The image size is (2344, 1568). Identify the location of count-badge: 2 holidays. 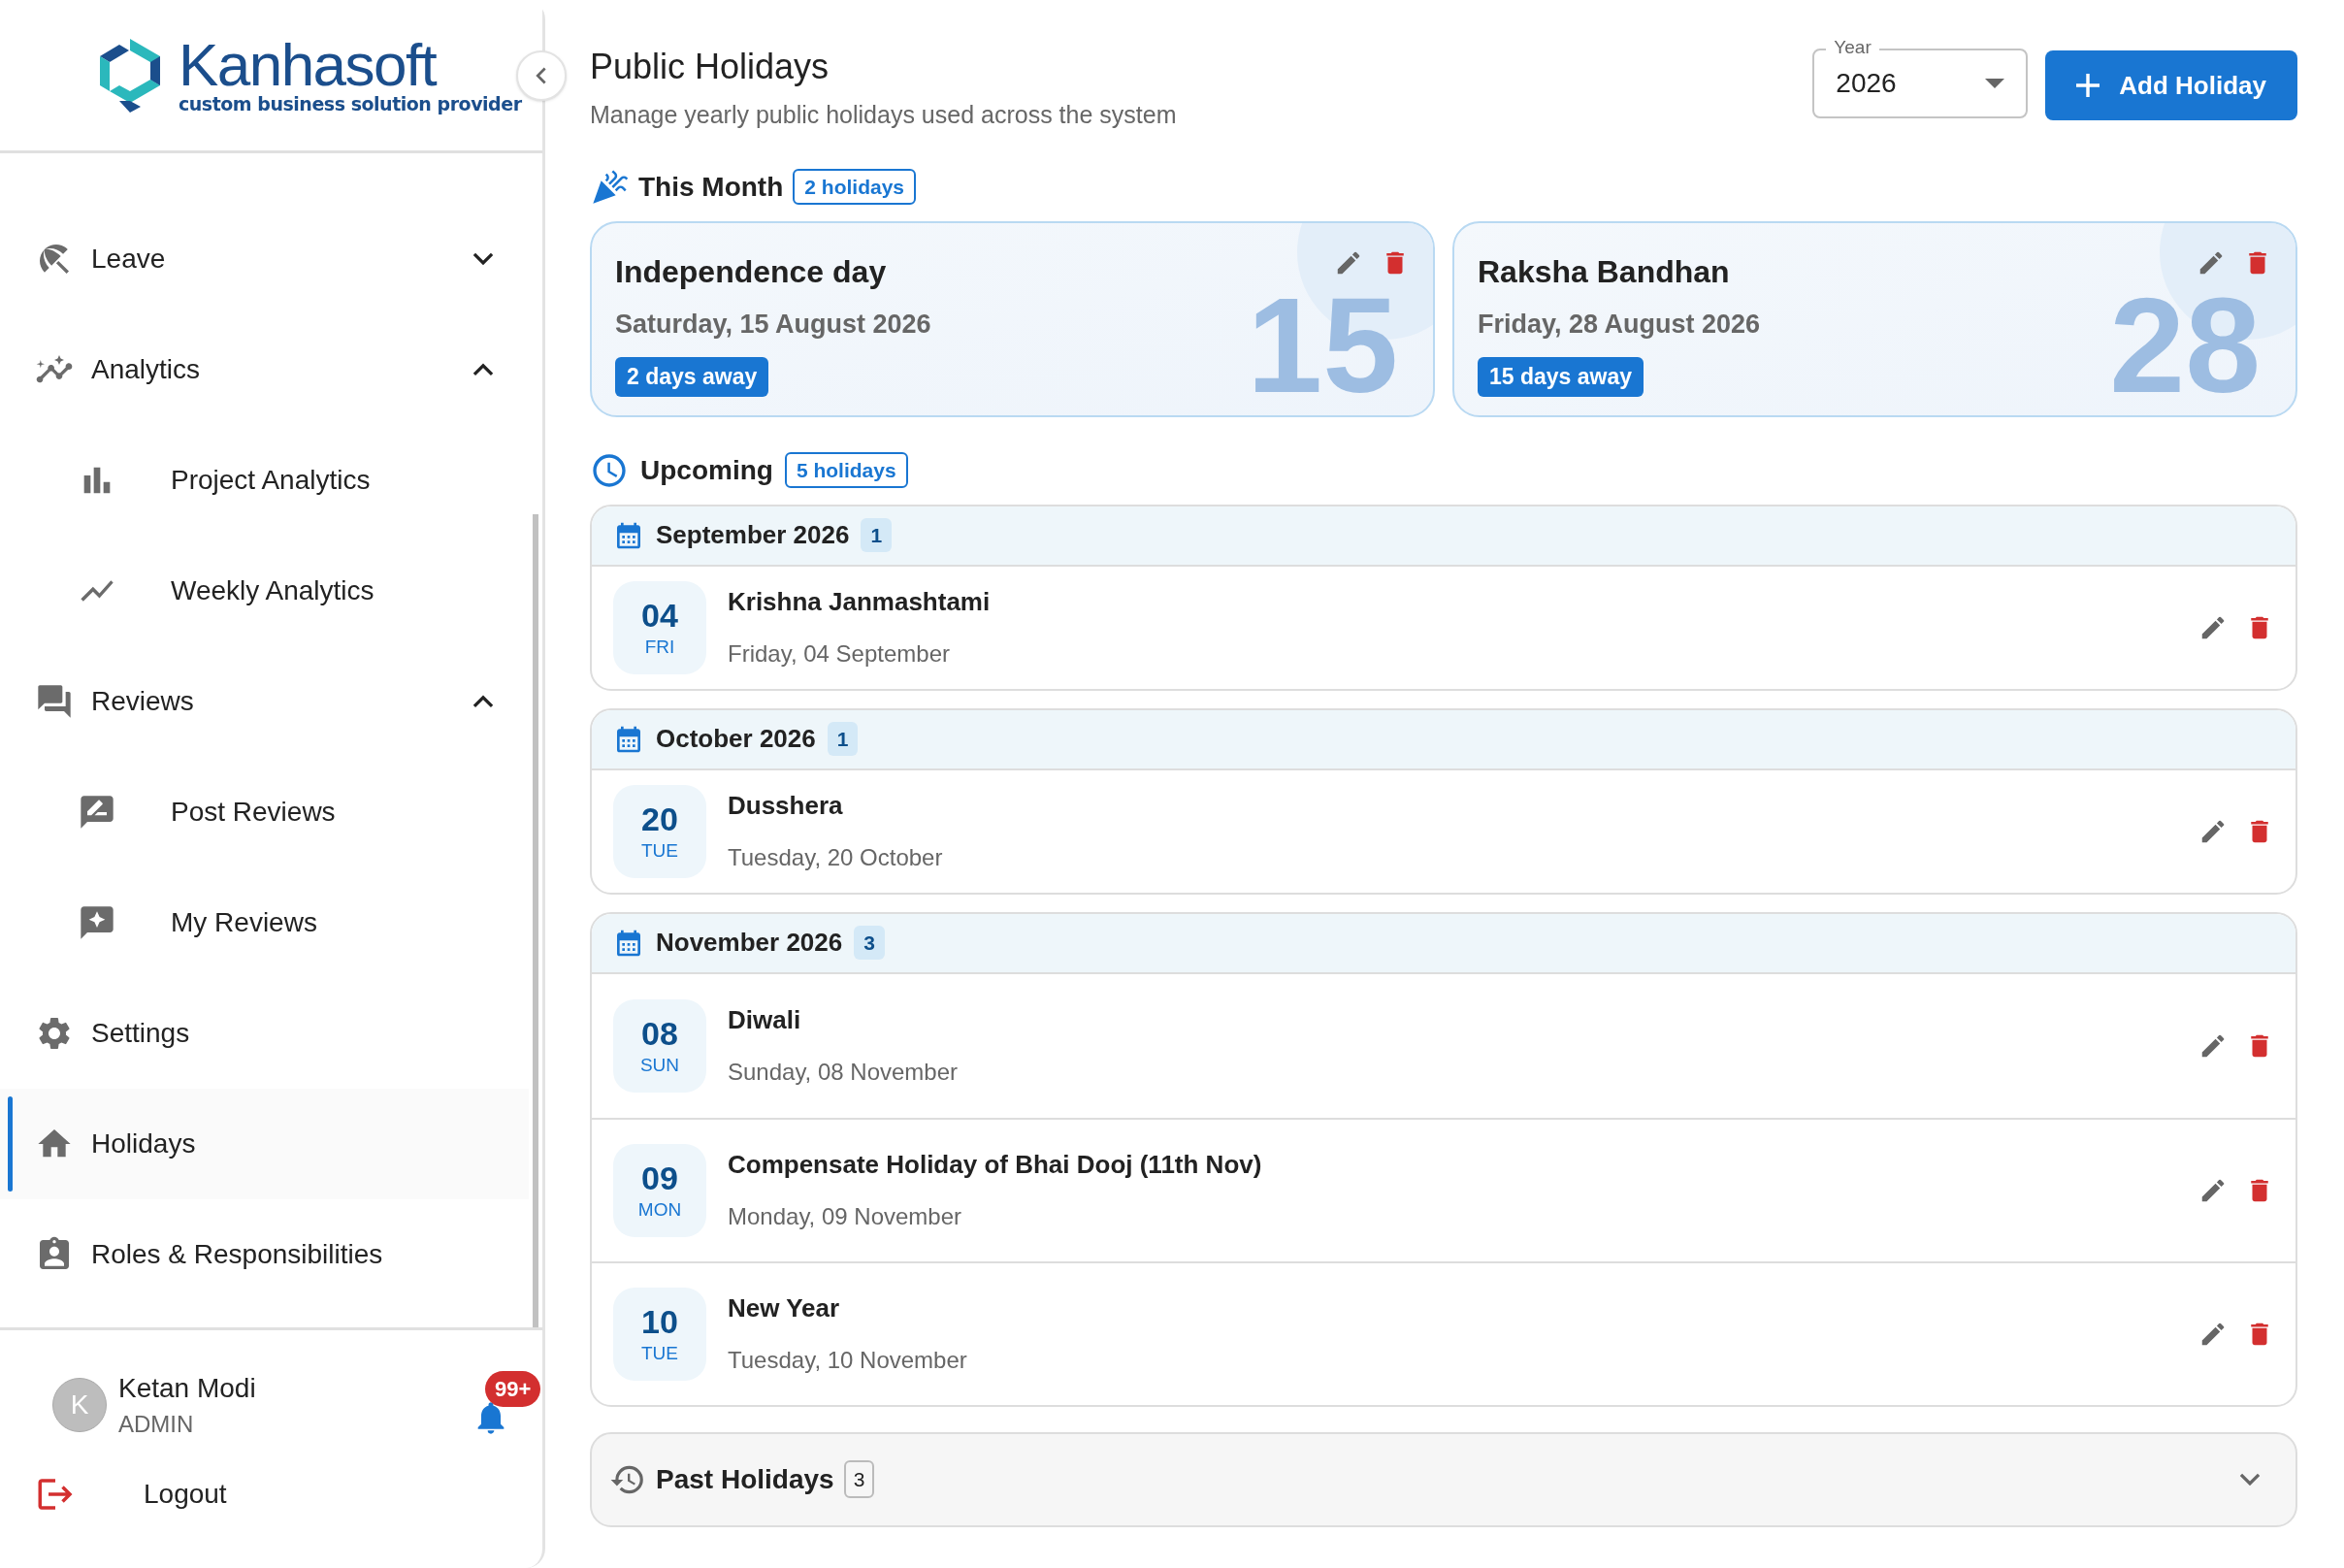
(854, 187).